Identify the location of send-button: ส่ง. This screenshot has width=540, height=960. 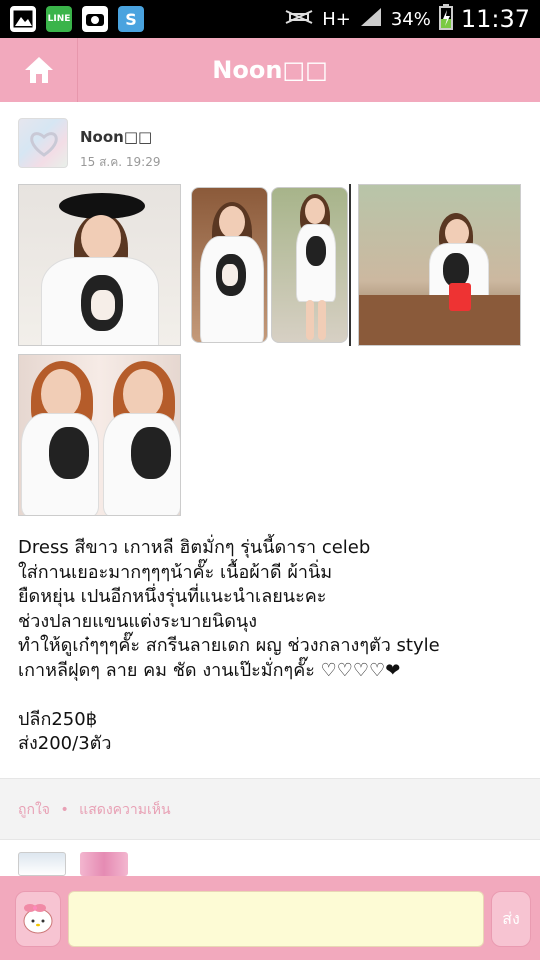
(511, 919).